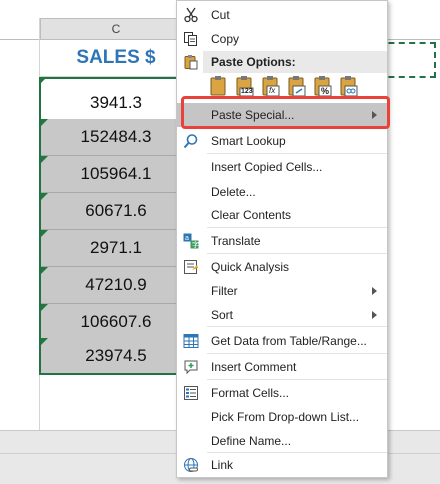  I want to click on annotation-highlight-box, so click(285, 112).